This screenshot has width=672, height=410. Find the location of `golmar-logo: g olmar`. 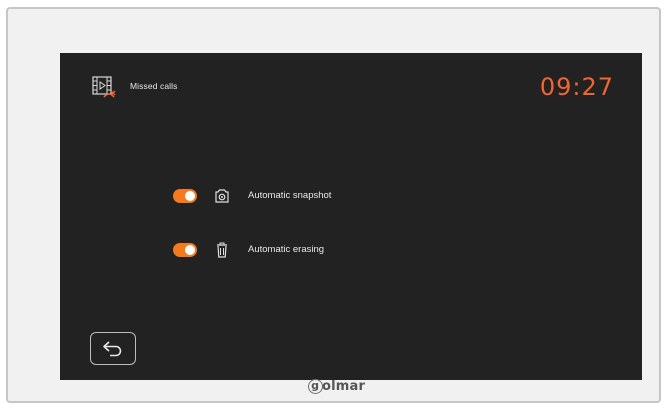

golmar-logo: g olmar is located at coordinates (348, 388).